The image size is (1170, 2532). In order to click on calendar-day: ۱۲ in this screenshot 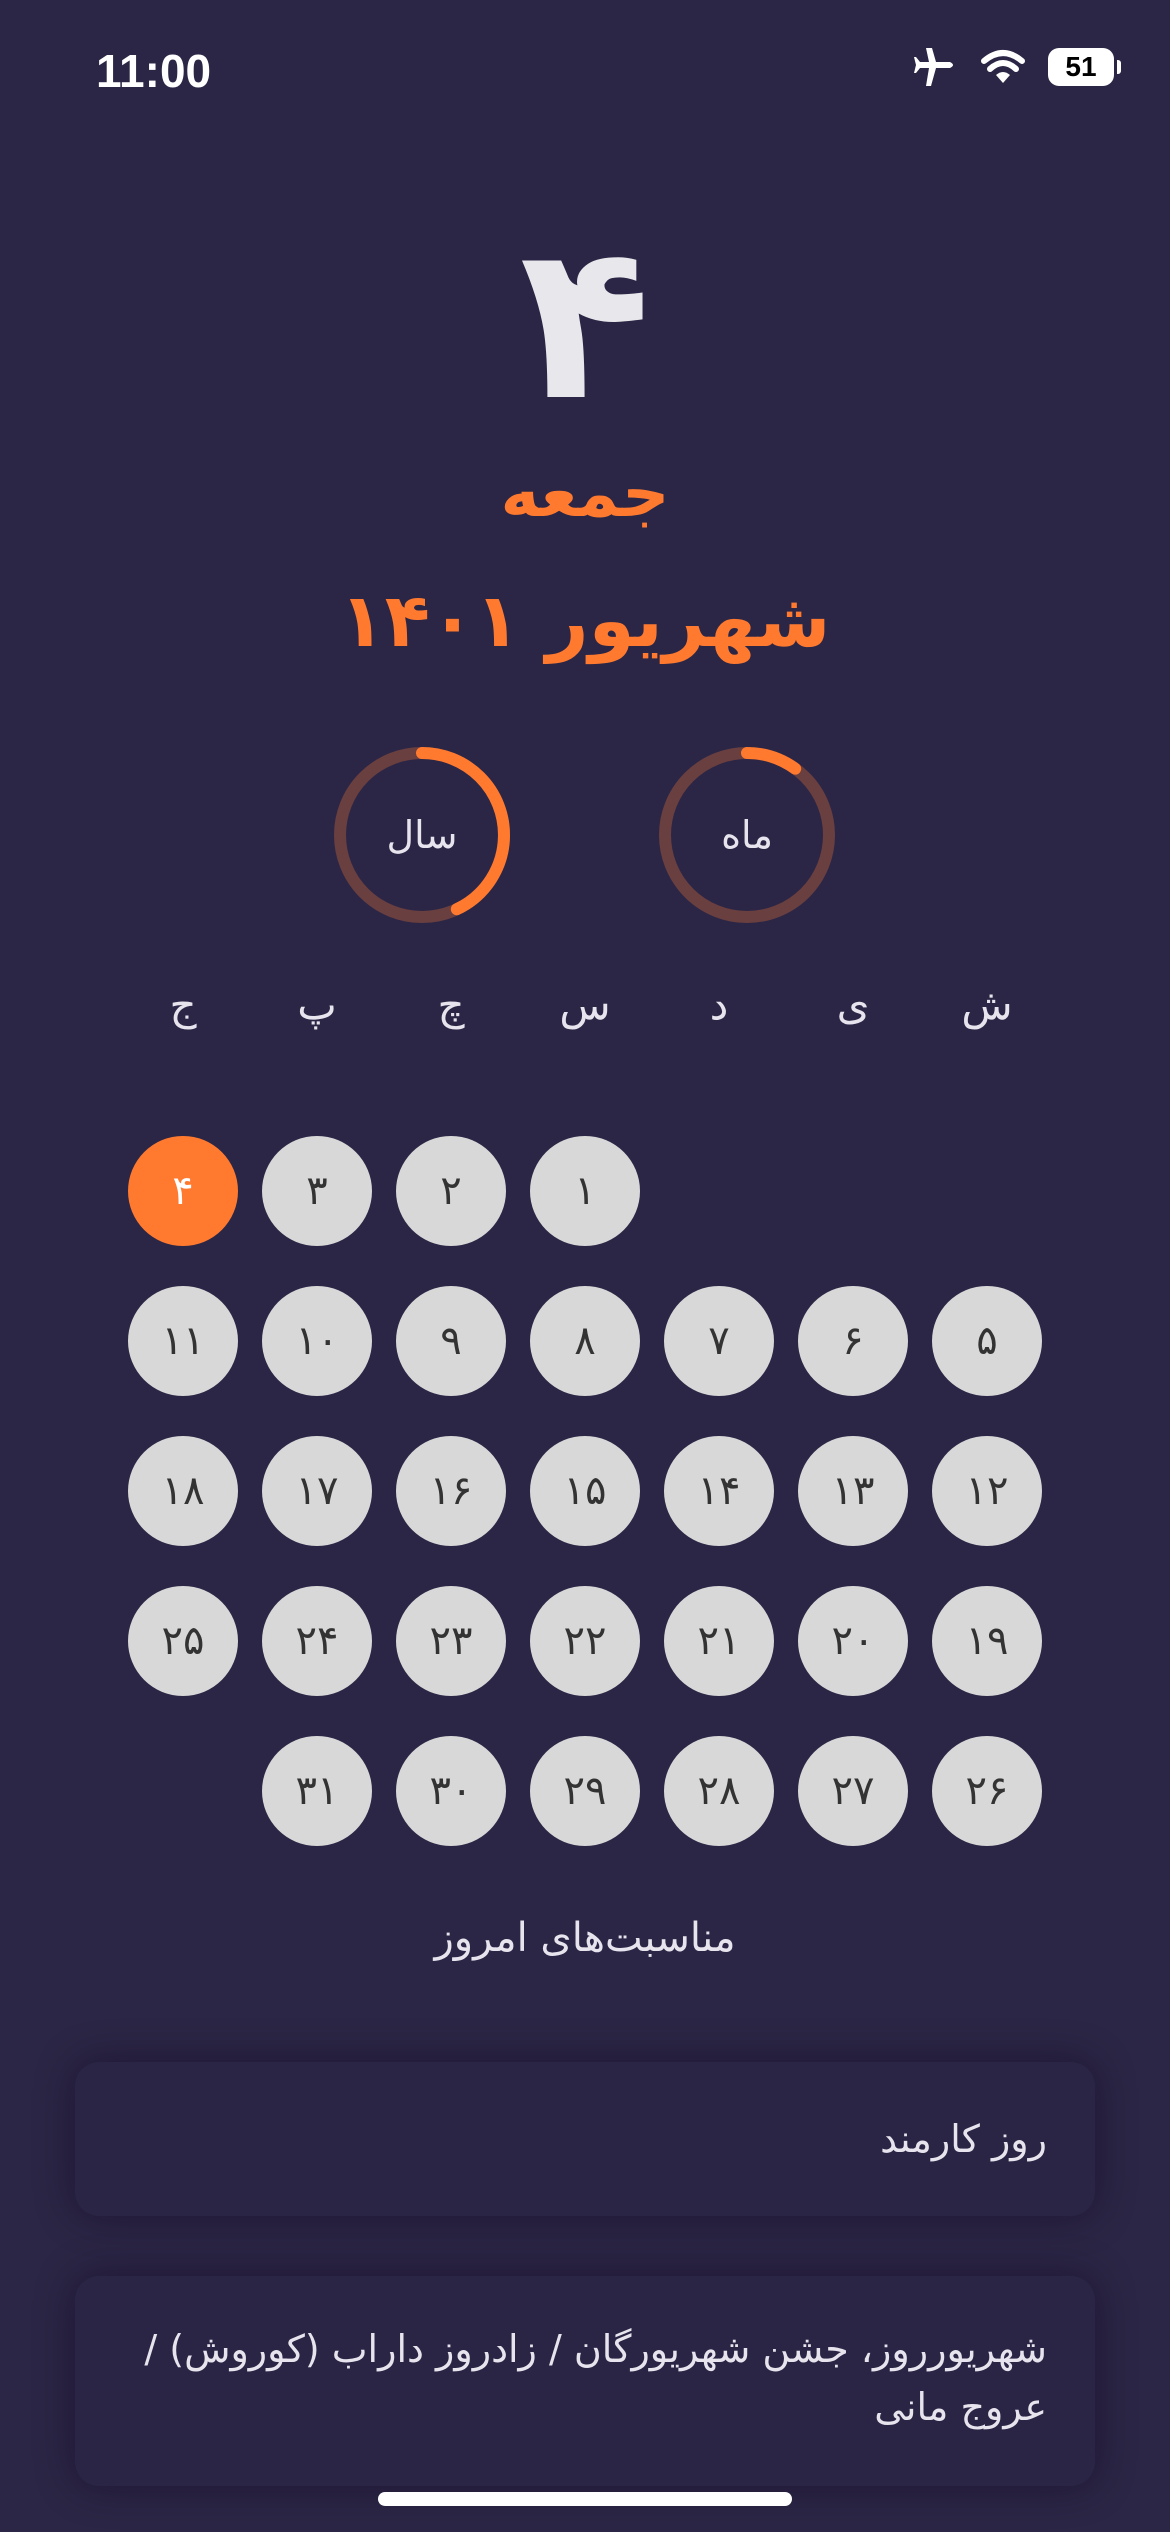, I will do `click(987, 1491)`.